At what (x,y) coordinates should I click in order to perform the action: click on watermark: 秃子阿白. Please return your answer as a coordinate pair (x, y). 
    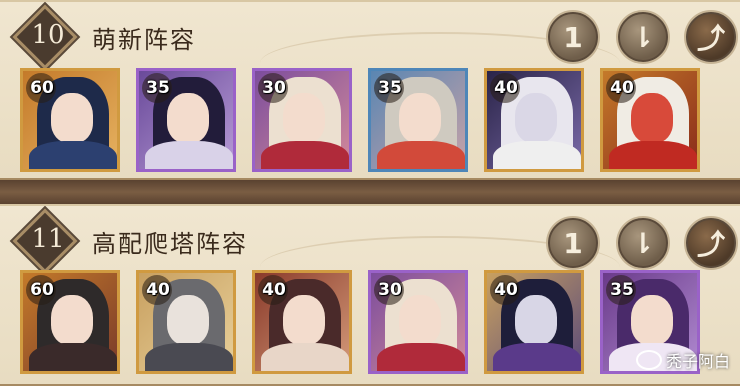
    Looking at the image, I should click on (682, 360).